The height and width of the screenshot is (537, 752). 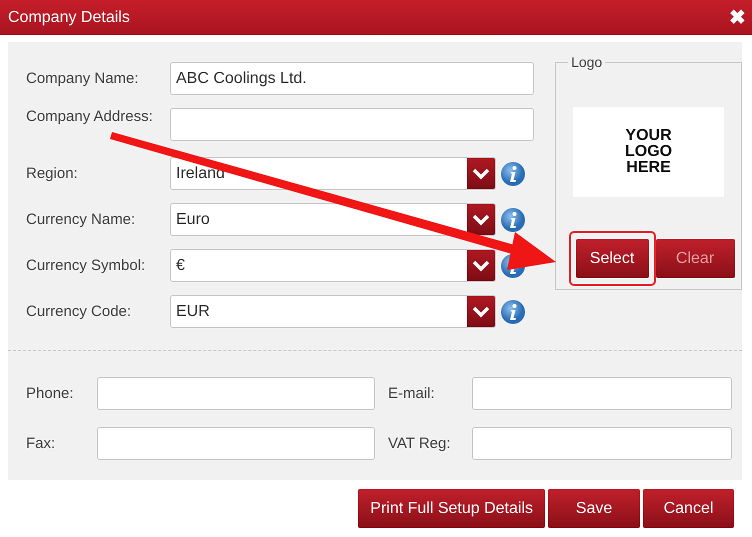 What do you see at coordinates (81, 219) in the screenshot?
I see `field-label: Currency Name:` at bounding box center [81, 219].